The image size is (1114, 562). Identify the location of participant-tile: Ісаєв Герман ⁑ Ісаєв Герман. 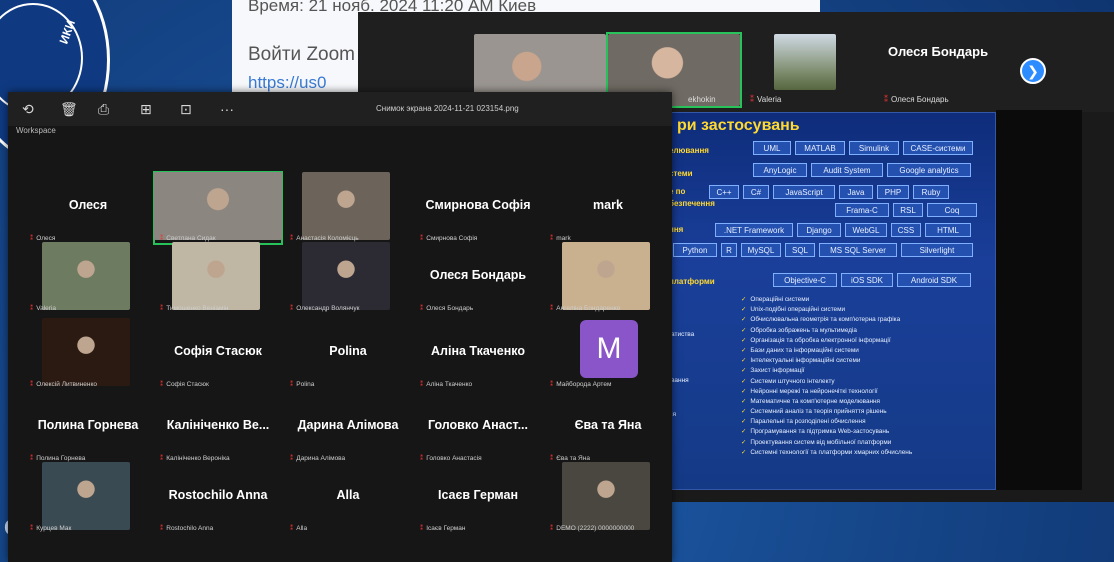
(478, 498).